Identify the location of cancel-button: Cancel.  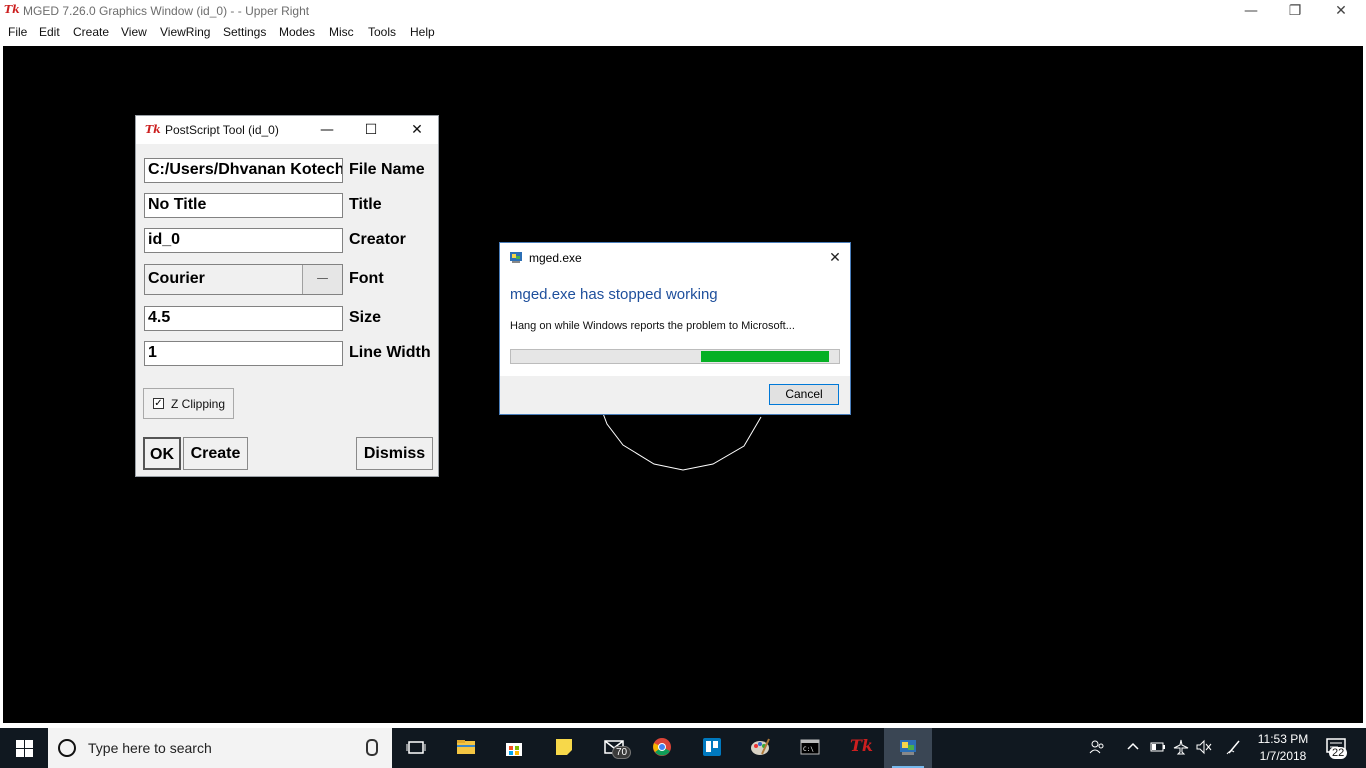
(804, 394).